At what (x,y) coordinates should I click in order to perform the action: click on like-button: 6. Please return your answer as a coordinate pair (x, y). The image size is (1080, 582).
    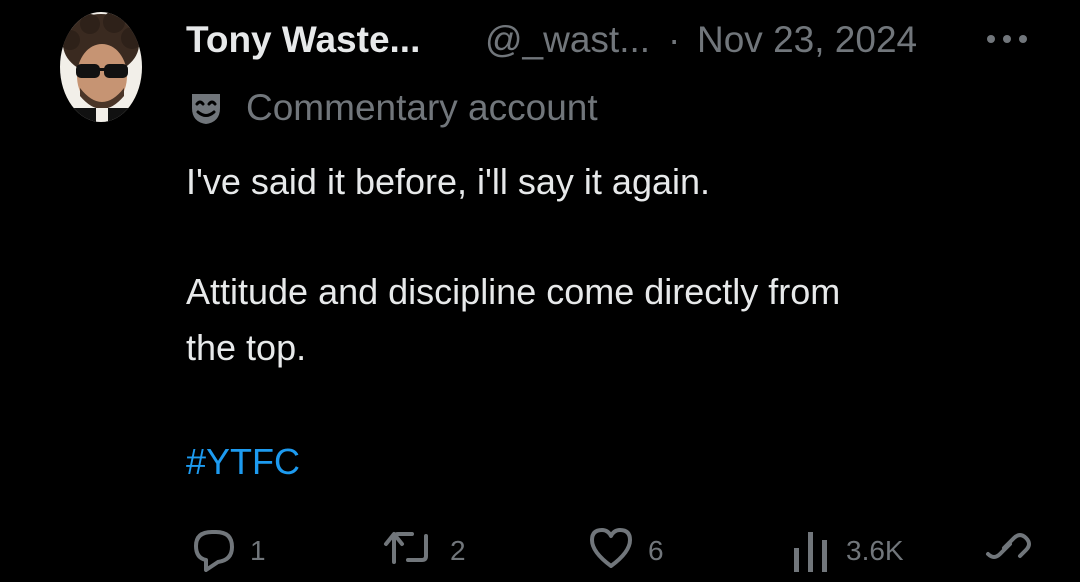
    Looking at the image, I should click on (625, 547).